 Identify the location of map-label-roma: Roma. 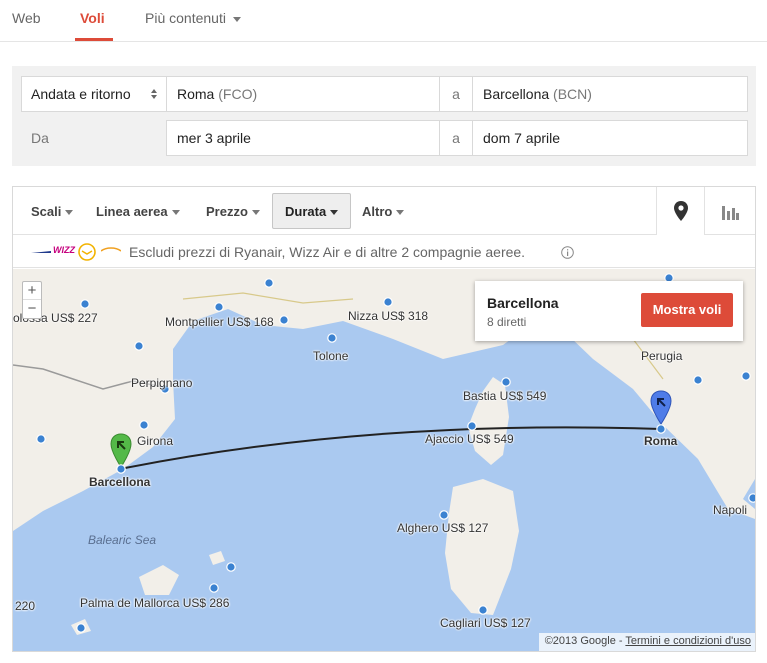
(660, 441).